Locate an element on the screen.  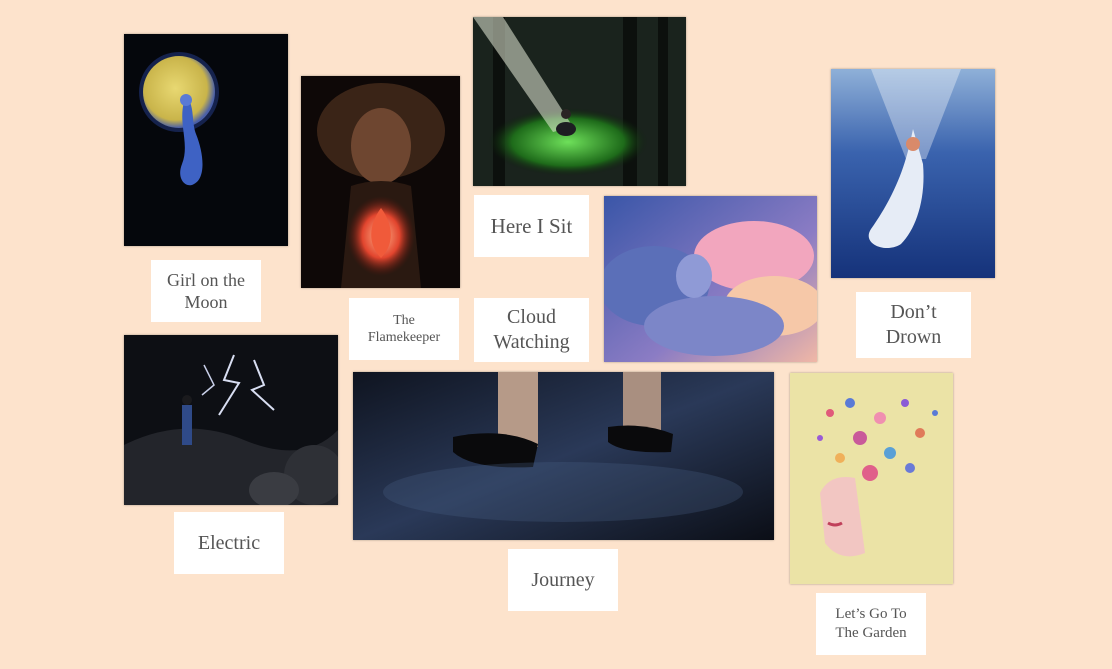
caption-girl-on-the-moon: Girl on the Moon is located at coordinates (206, 291).